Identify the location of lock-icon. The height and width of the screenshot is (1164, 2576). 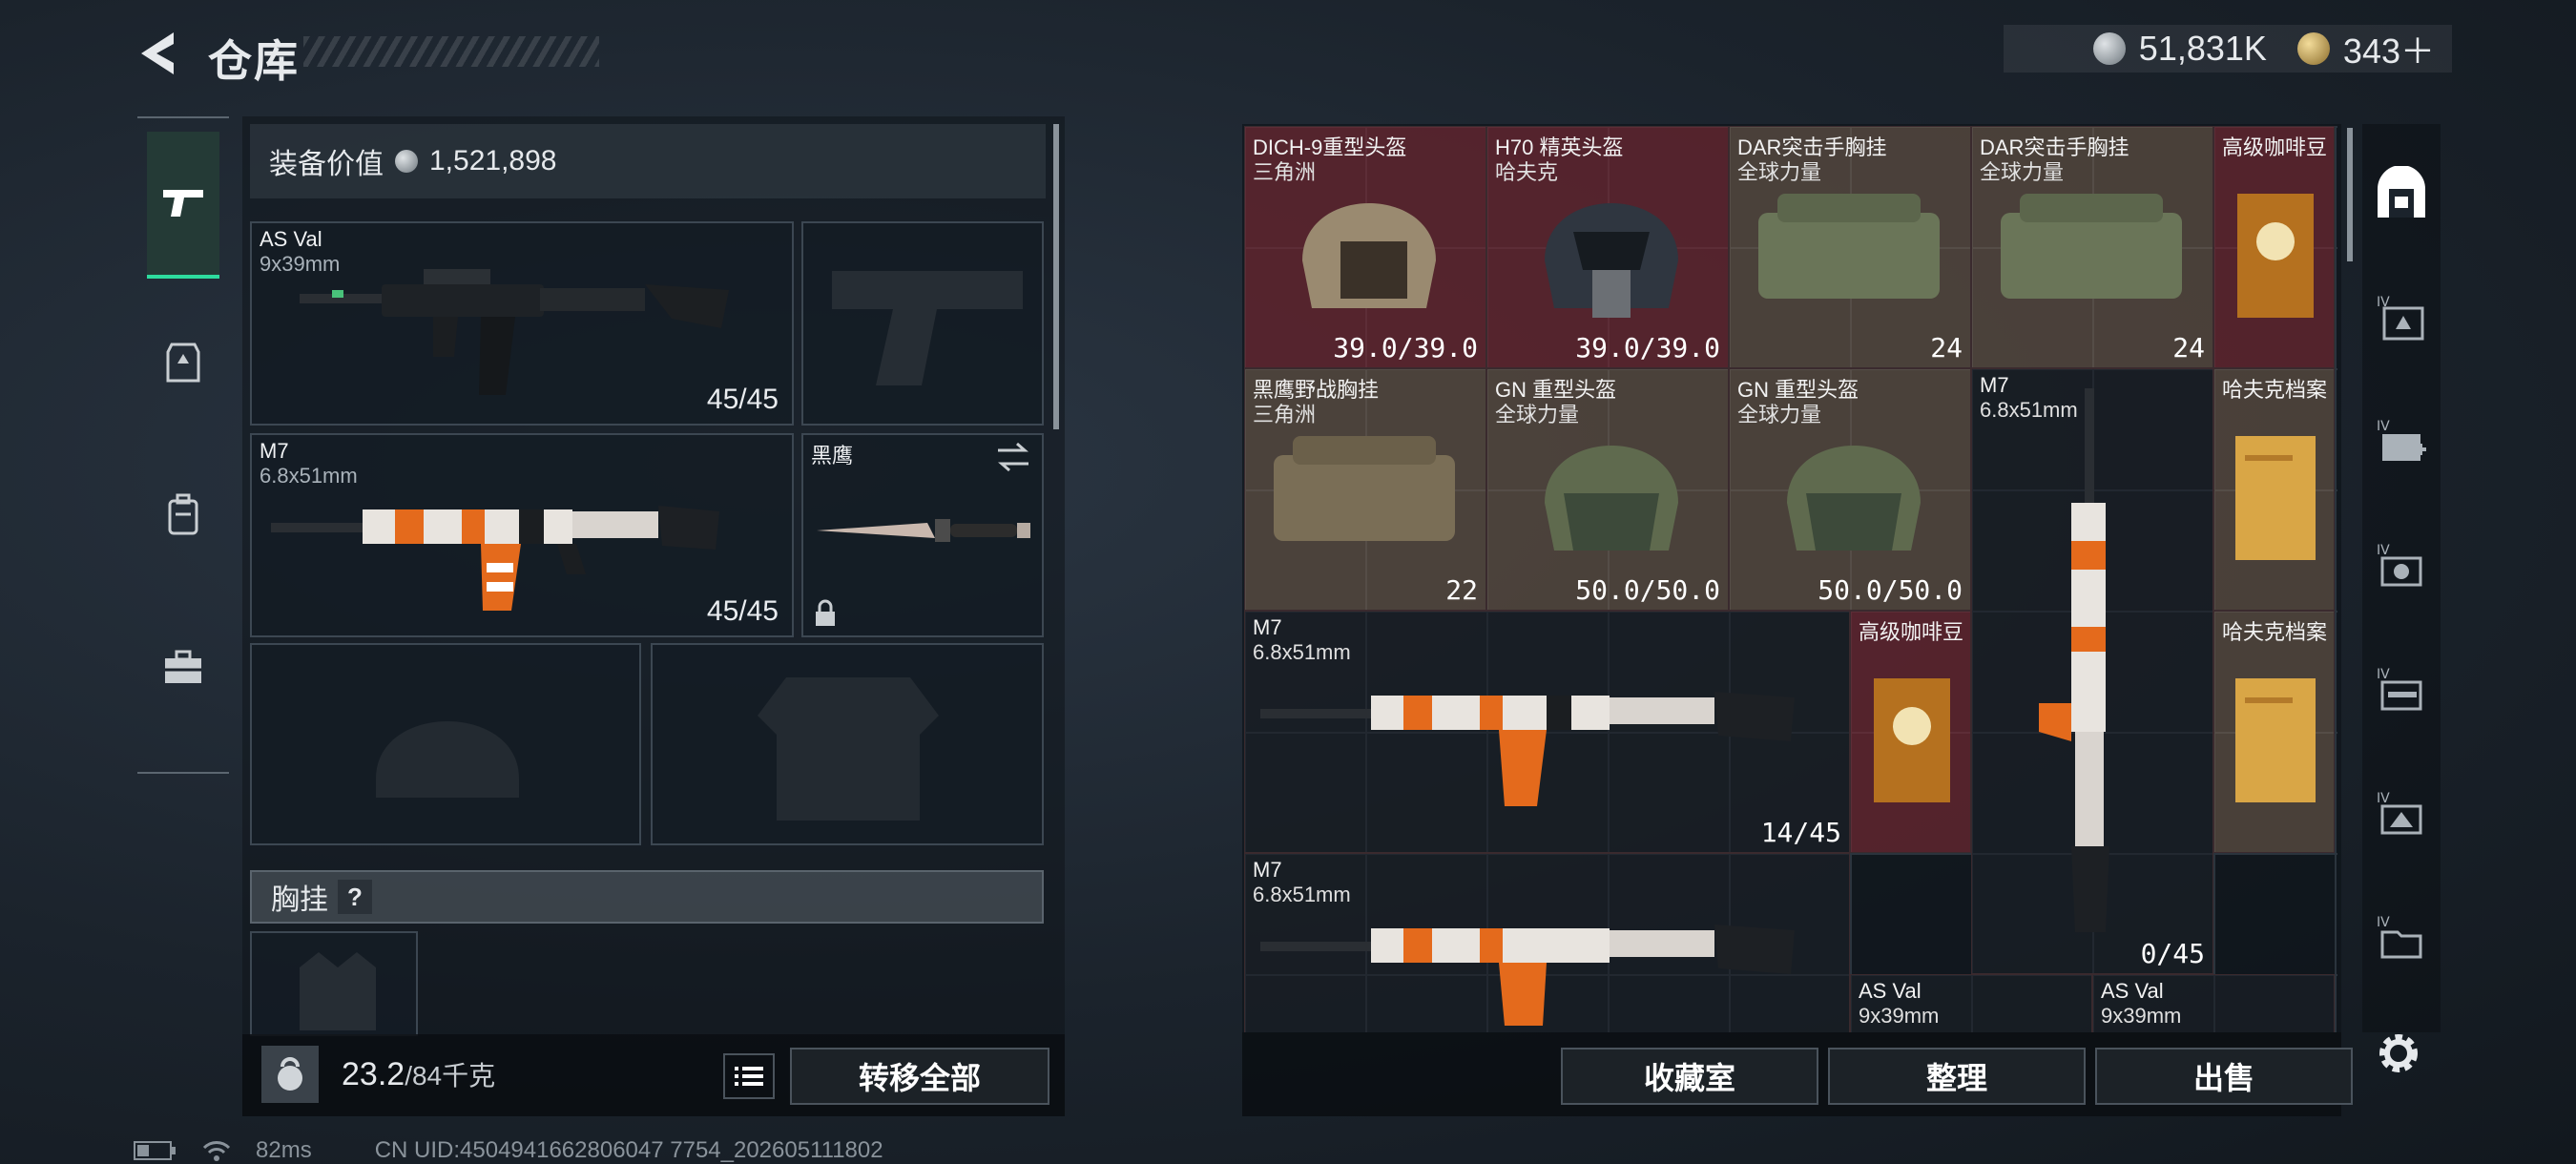
(825, 613).